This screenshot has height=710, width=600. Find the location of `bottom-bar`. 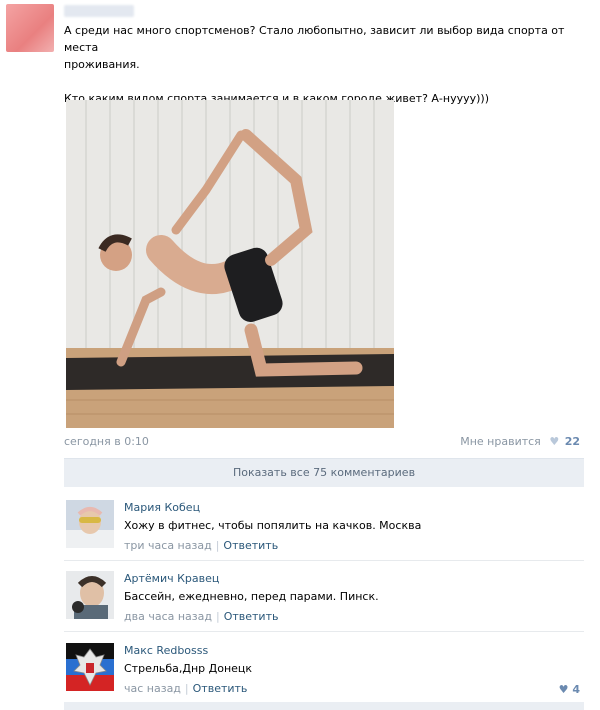

bottom-bar is located at coordinates (324, 706).